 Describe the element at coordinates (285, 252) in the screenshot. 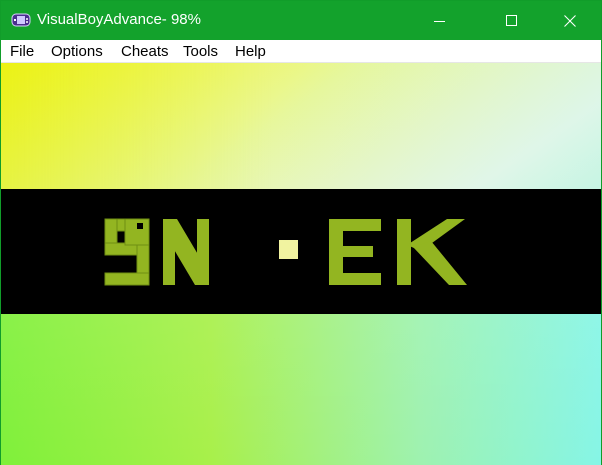

I see `snek-logo-graphic` at that location.